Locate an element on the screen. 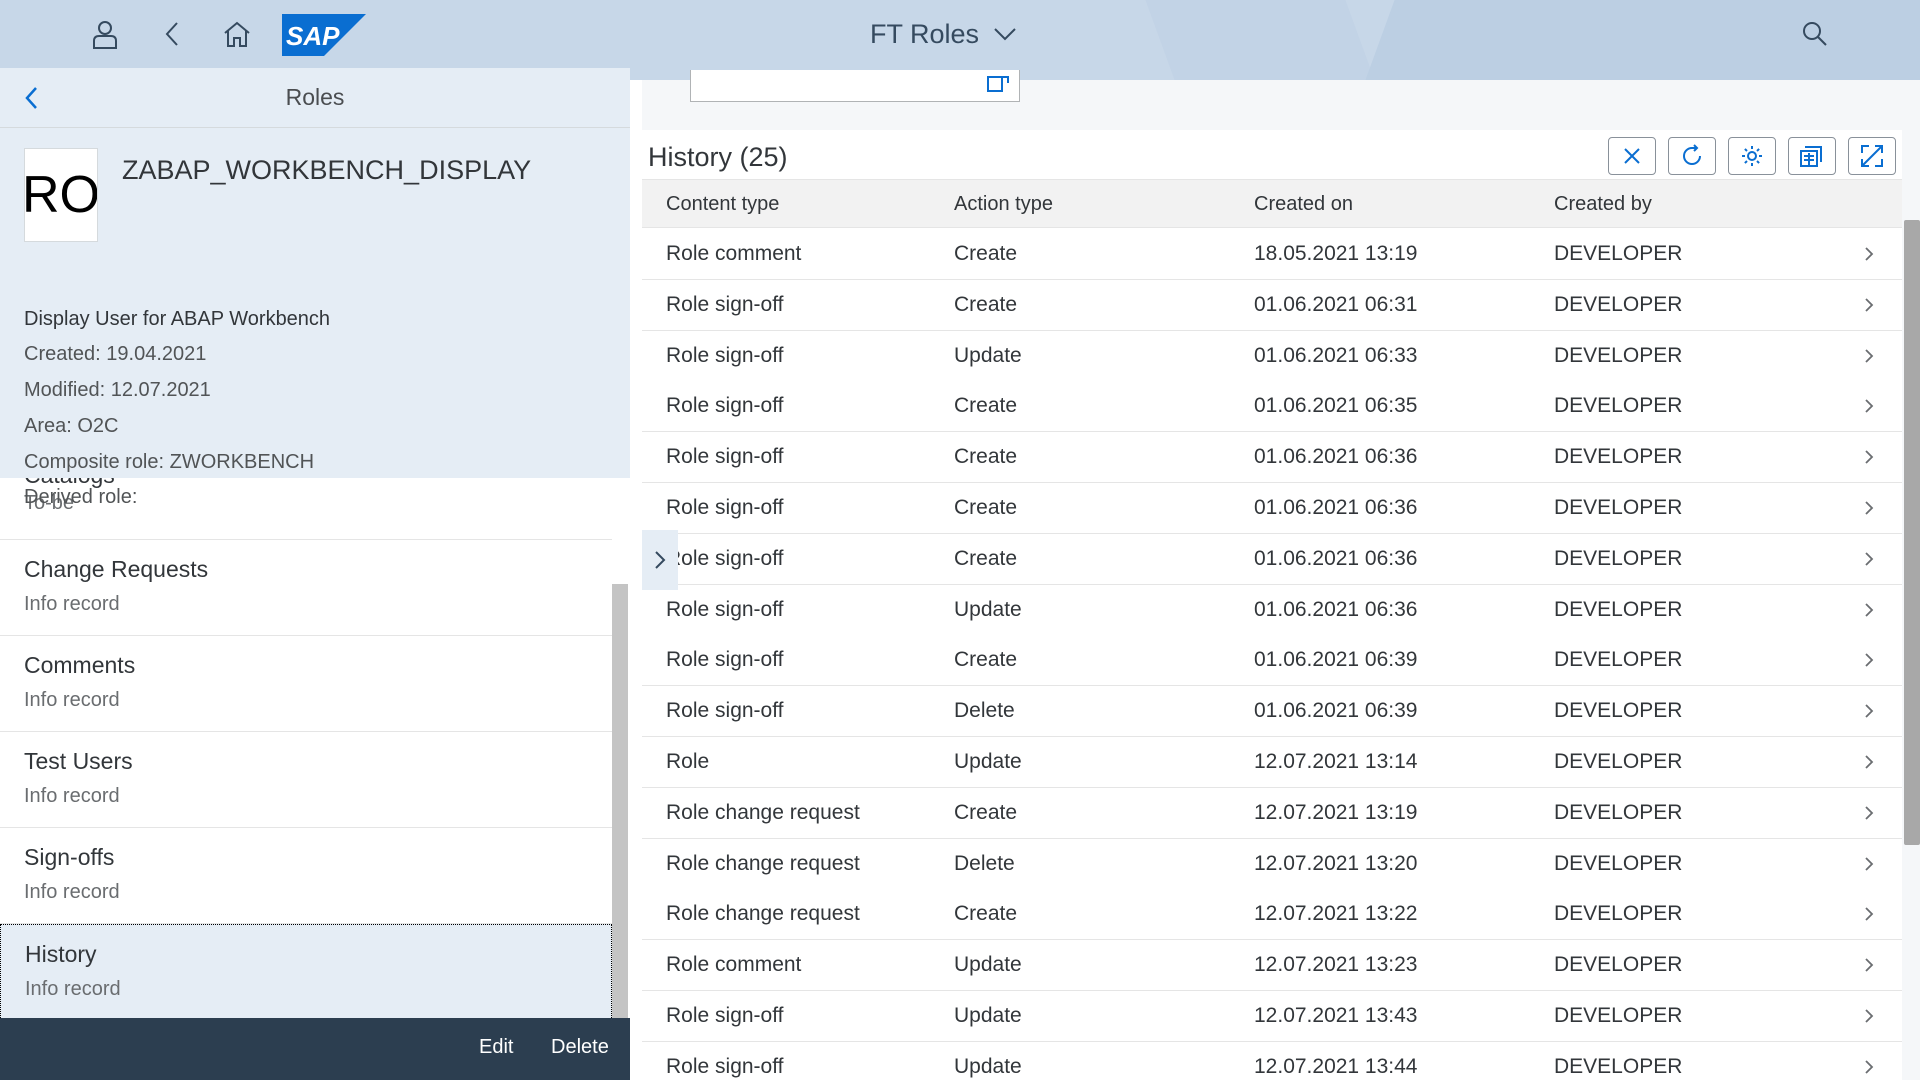  home-icon is located at coordinates (237, 34).